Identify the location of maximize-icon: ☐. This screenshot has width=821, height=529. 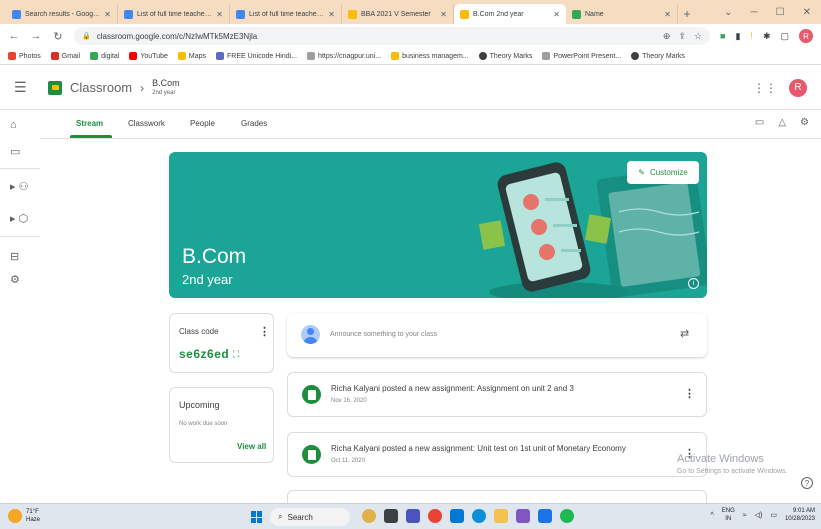
(780, 12).